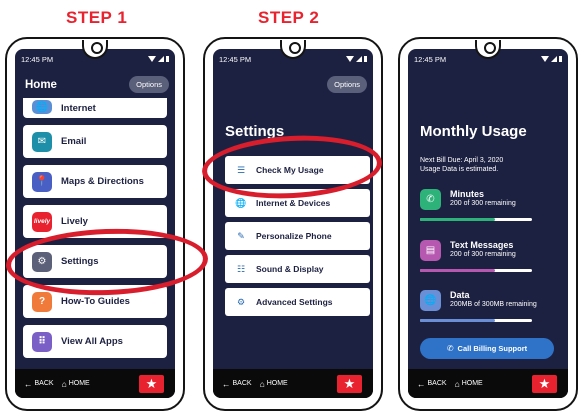  I want to click on page-title: Settings, so click(255, 131).